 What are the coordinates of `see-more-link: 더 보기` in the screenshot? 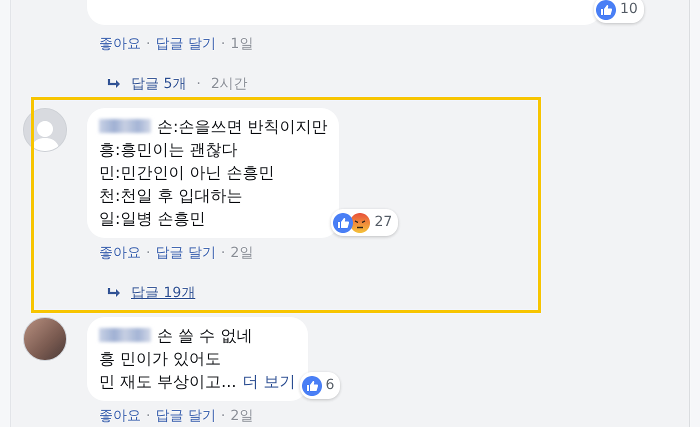 It's located at (269, 381).